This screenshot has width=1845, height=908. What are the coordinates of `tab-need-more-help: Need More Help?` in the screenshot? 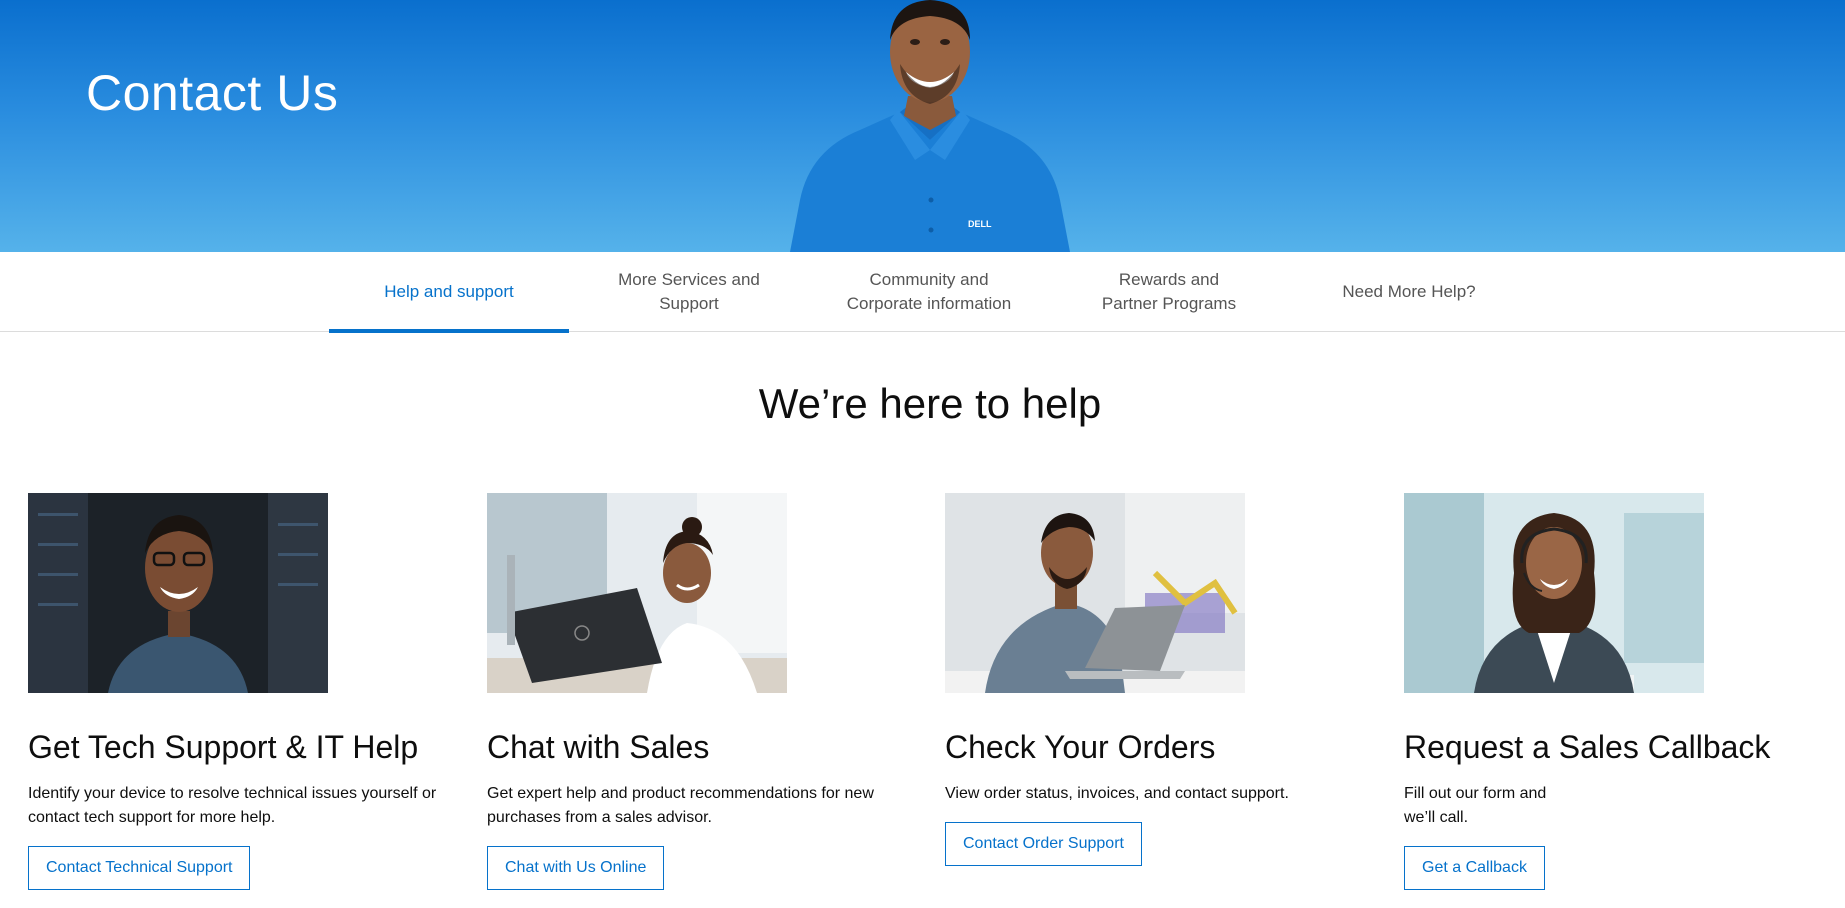 It's located at (1409, 292).